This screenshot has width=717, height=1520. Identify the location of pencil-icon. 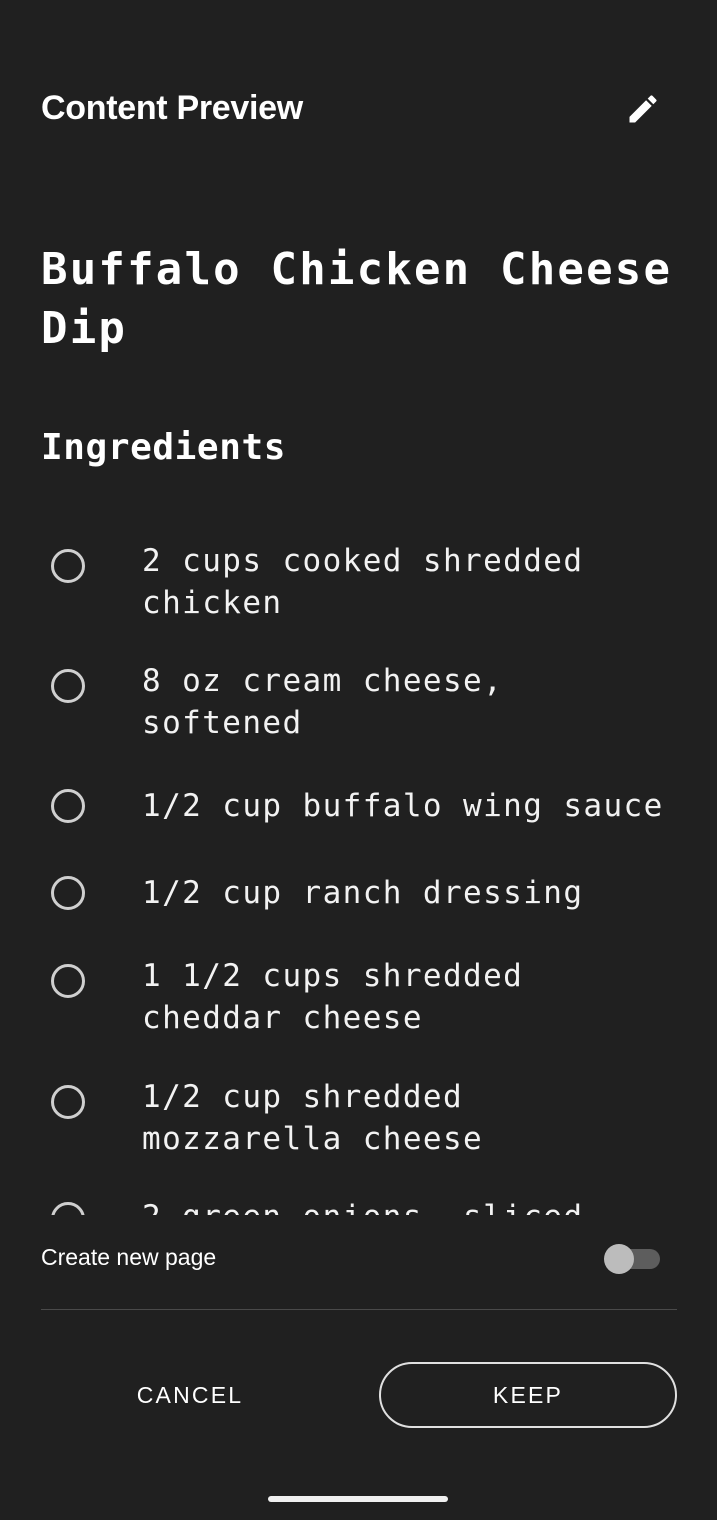
(643, 109).